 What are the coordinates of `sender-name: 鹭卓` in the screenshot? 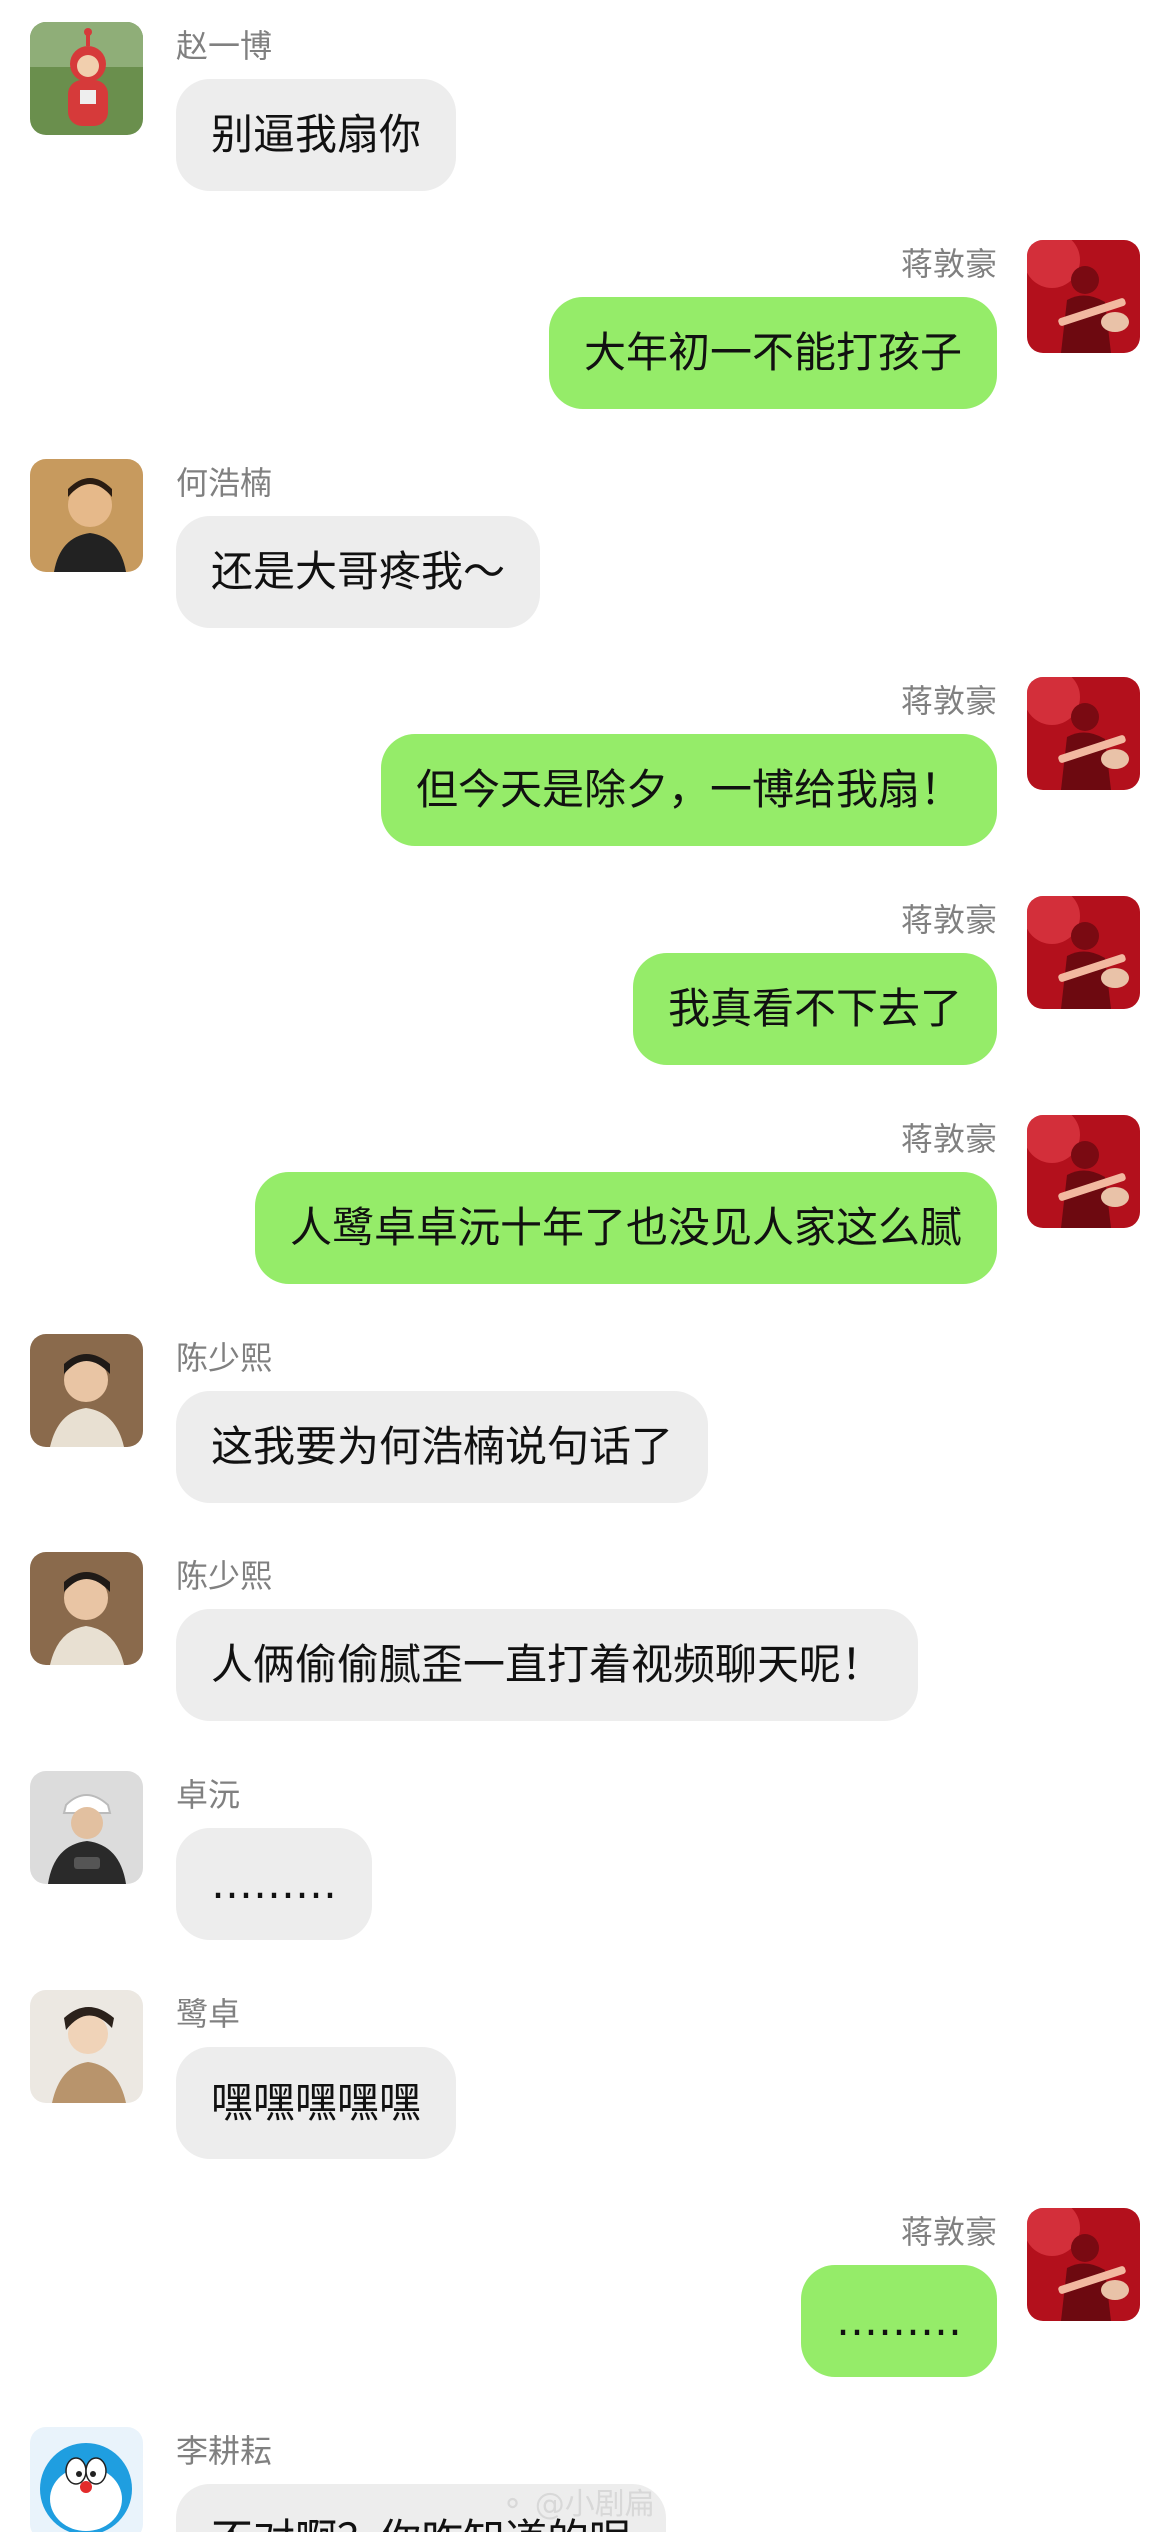 It's located at (208, 2014).